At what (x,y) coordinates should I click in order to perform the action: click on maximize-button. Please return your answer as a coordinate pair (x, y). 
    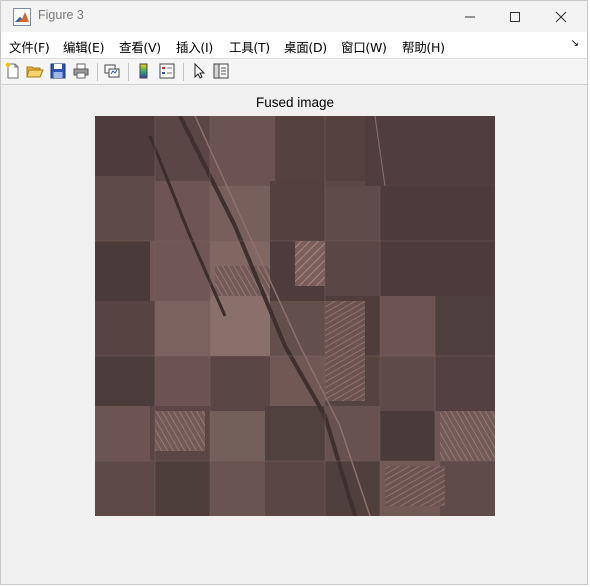
    Looking at the image, I should click on (515, 16).